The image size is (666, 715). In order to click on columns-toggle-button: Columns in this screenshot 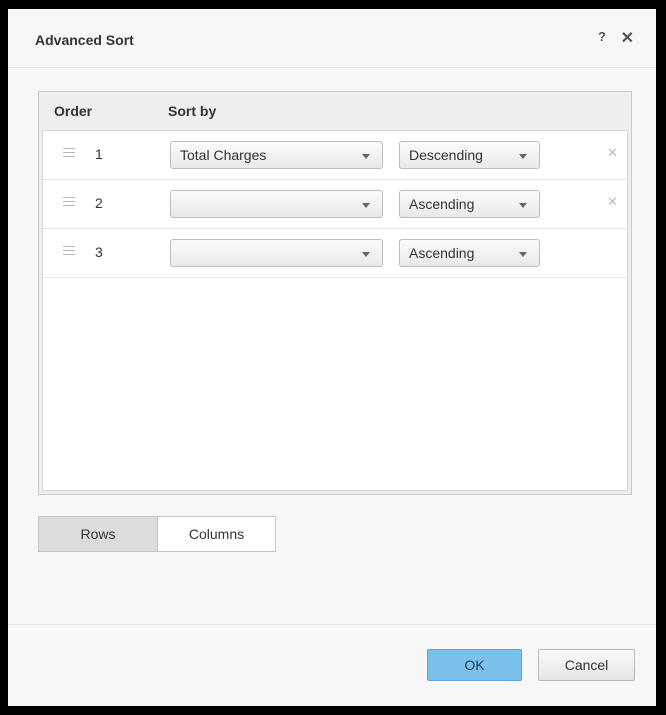, I will do `click(216, 534)`.